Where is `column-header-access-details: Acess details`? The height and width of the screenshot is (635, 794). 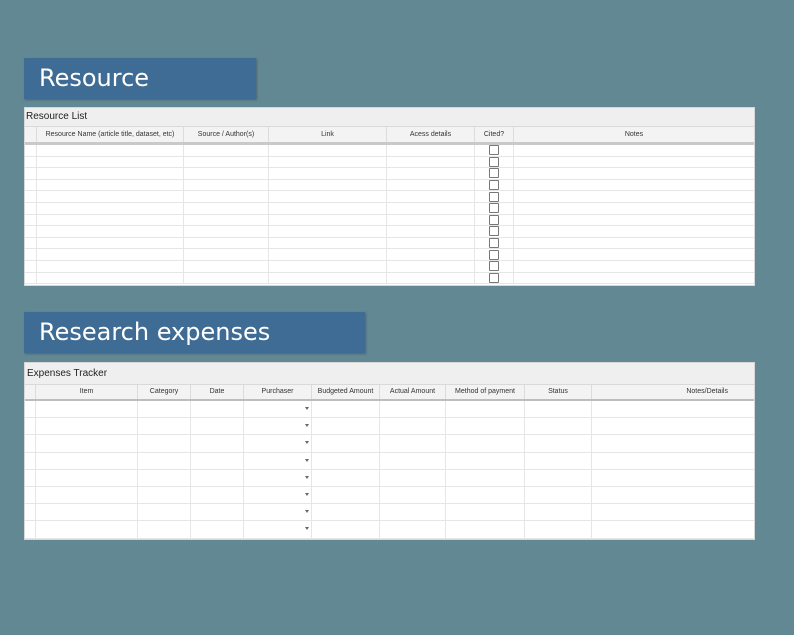 column-header-access-details: Acess details is located at coordinates (431, 134).